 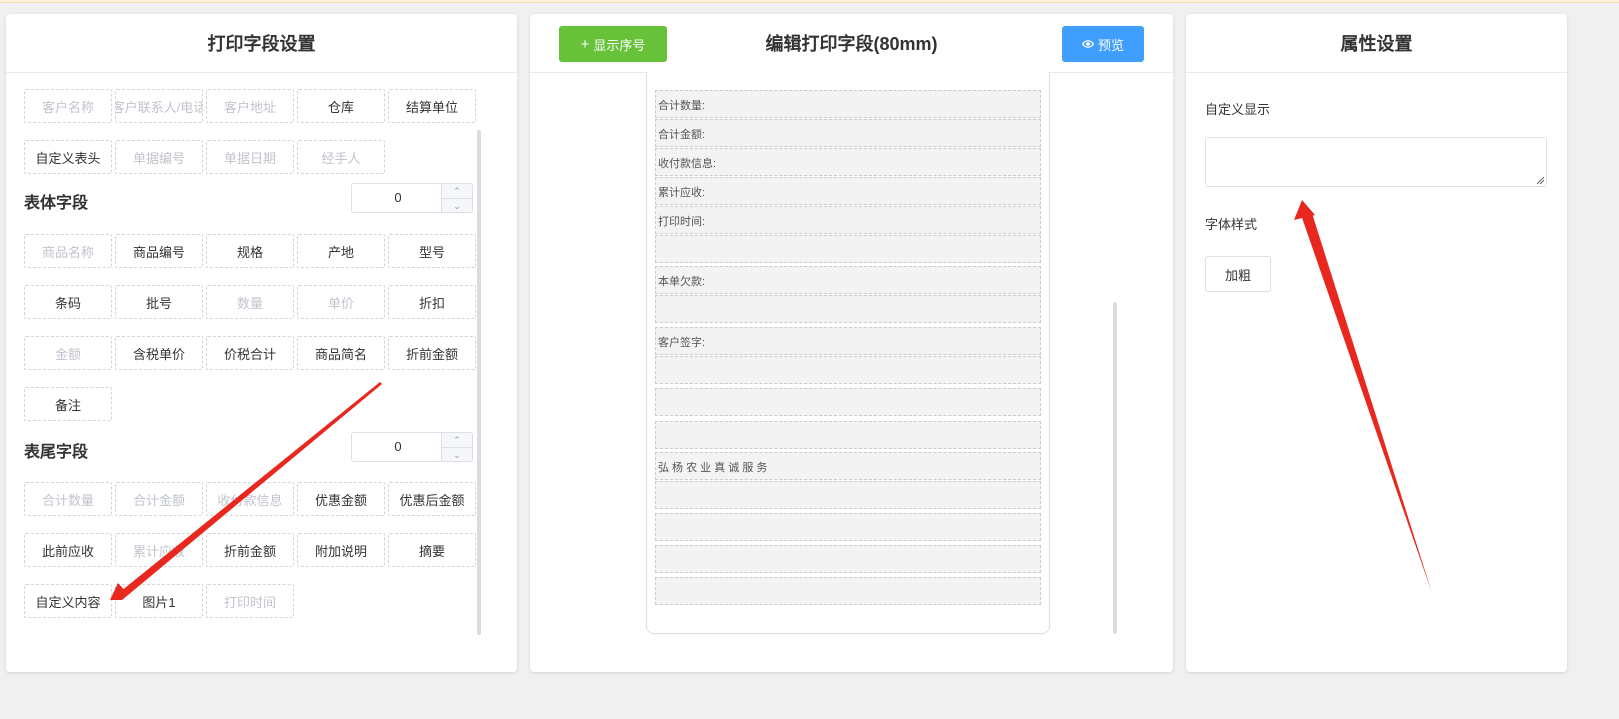 I want to click on body-field-button: 含税单价, so click(x=159, y=353).